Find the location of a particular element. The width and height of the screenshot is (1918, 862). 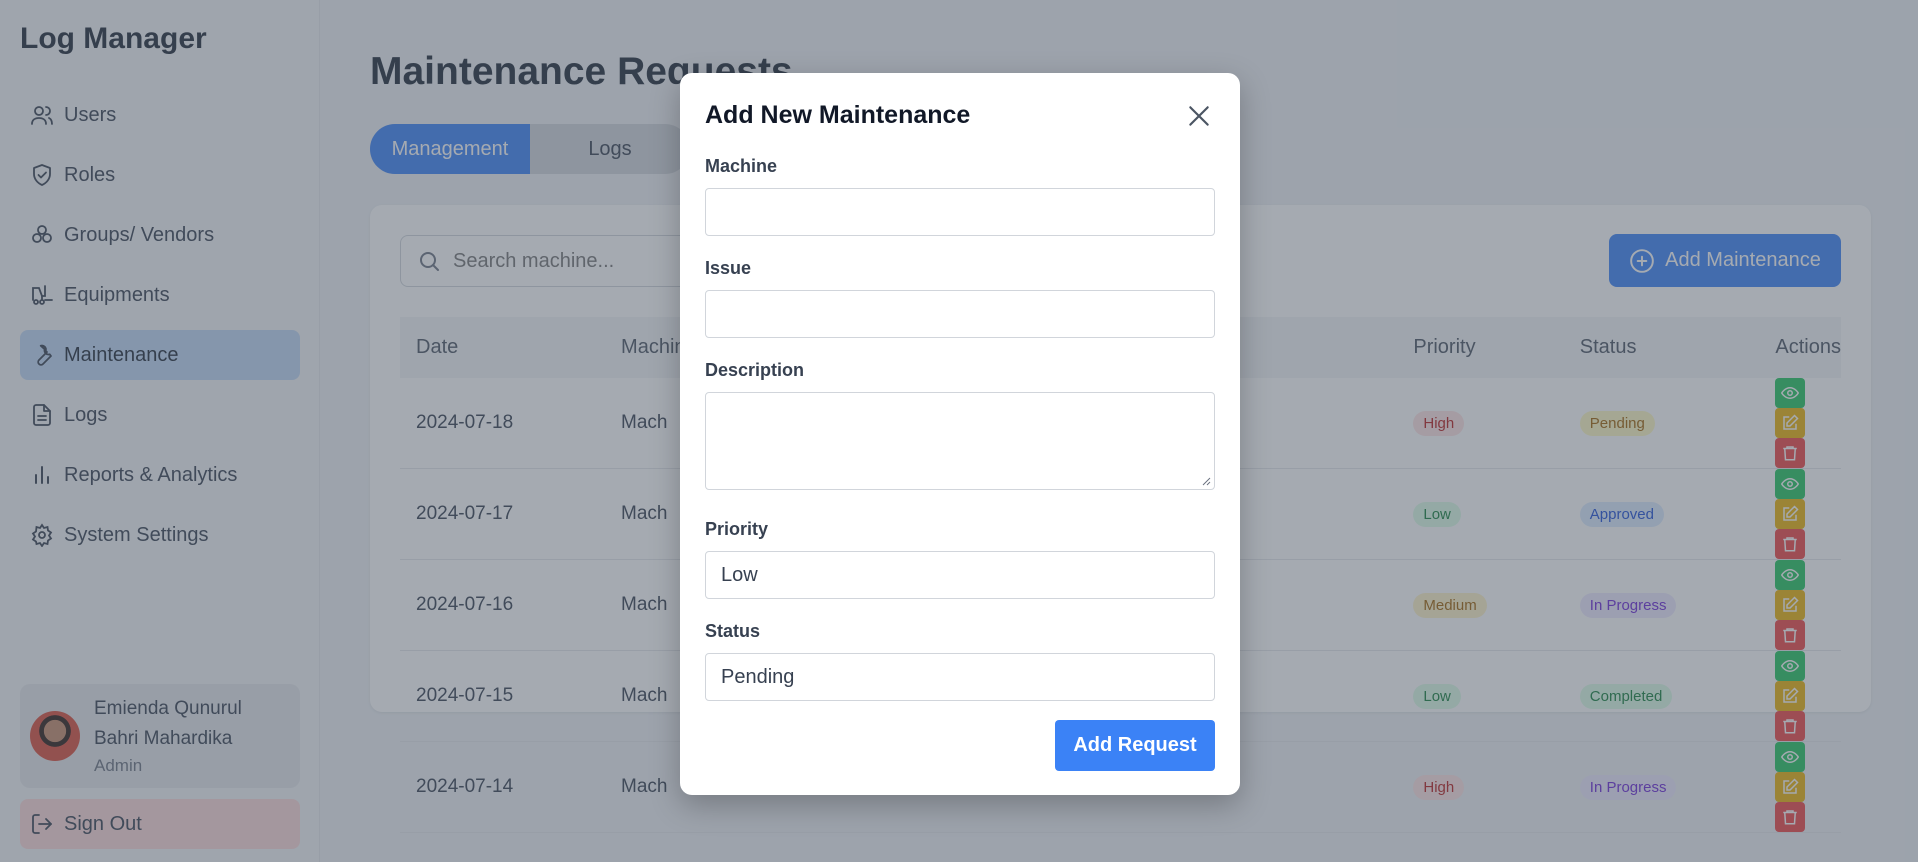

add-request-button: Add Request is located at coordinates (1135, 745).